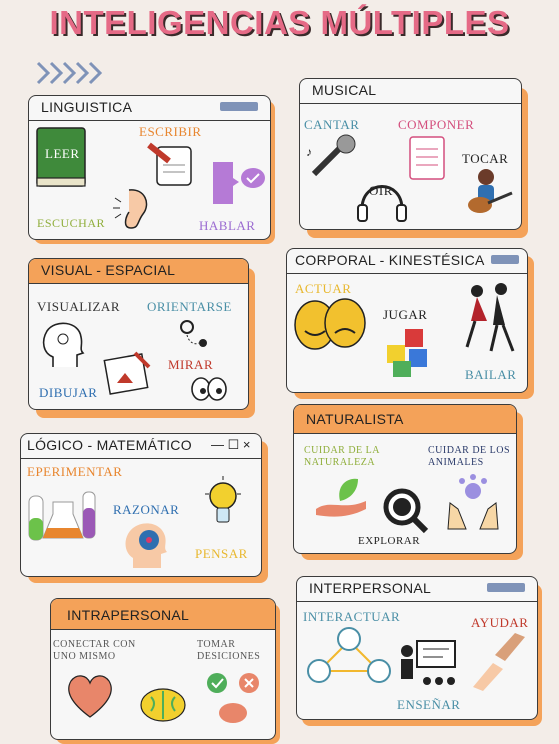 This screenshot has width=559, height=744. I want to click on magnifier-globe-icon, so click(406, 511).